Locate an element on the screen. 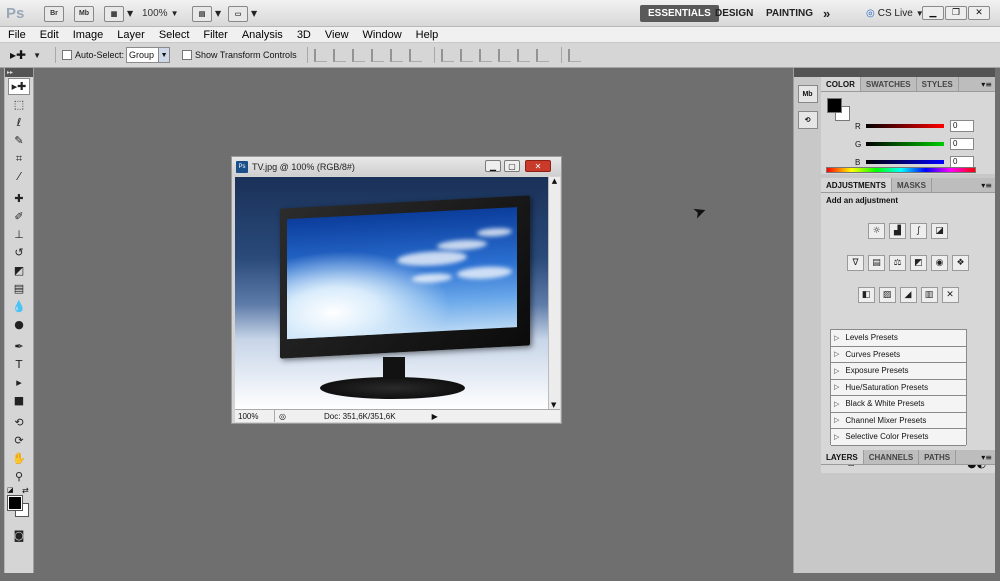 The width and height of the screenshot is (1000, 581). align-right-icon is located at coordinates (415, 55).